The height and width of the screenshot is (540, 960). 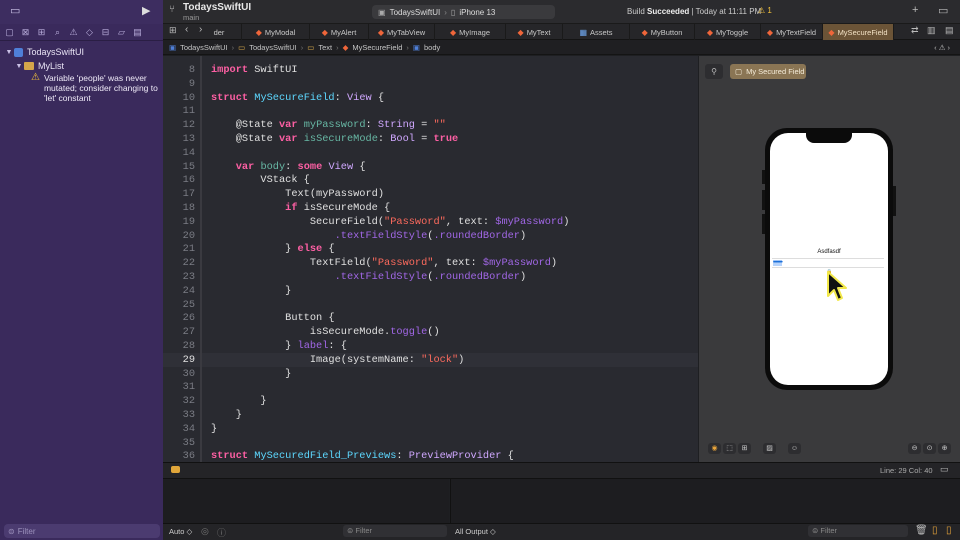 I want to click on pin-icon: ⚲, so click(x=714, y=71).